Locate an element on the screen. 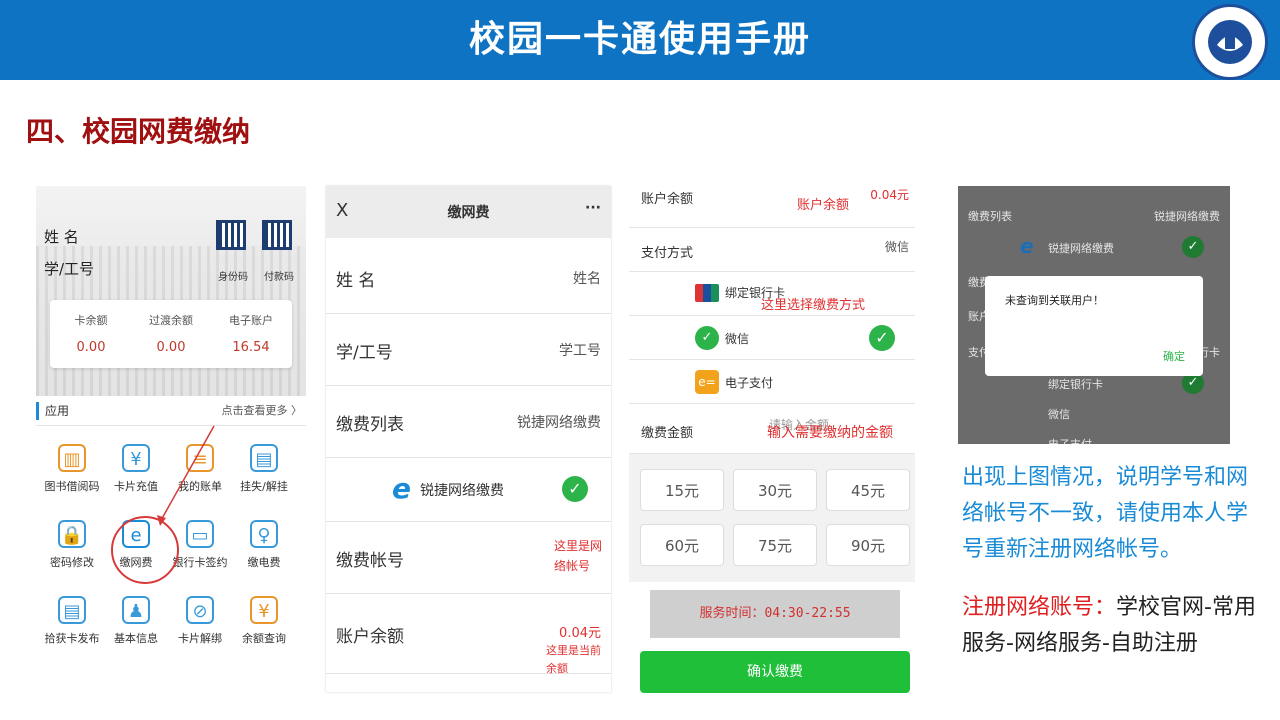  pay-method-row: 支付方式 微信 is located at coordinates (772, 250).